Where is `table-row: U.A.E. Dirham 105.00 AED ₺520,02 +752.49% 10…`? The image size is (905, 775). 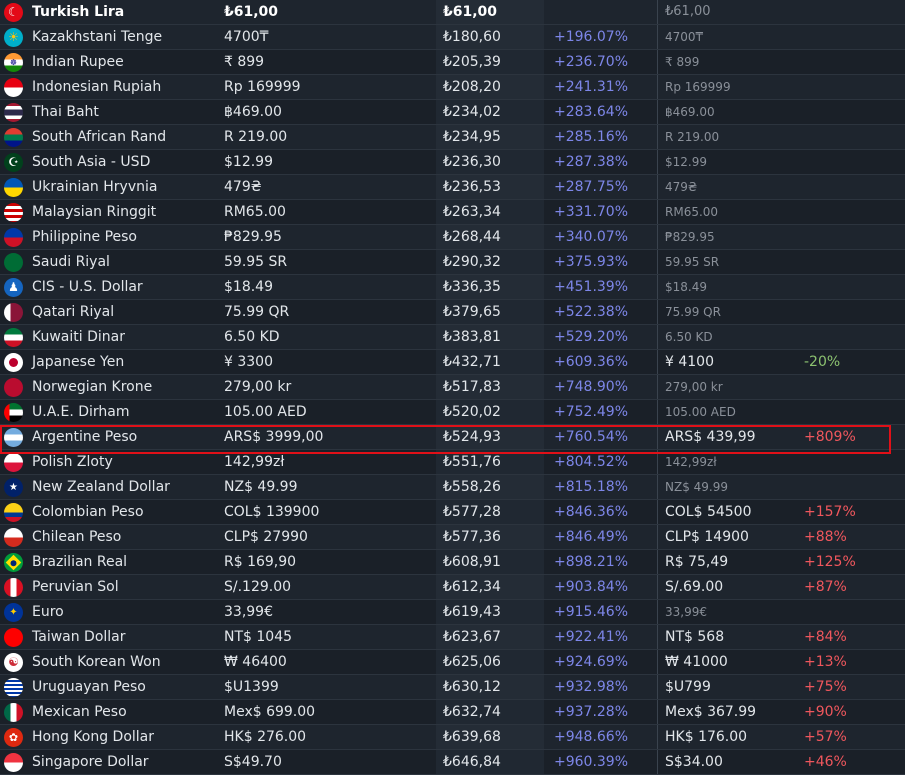
table-row: U.A.E. Dirham 105.00 AED ₺520,02 +752.49% 10… is located at coordinates (452, 412).